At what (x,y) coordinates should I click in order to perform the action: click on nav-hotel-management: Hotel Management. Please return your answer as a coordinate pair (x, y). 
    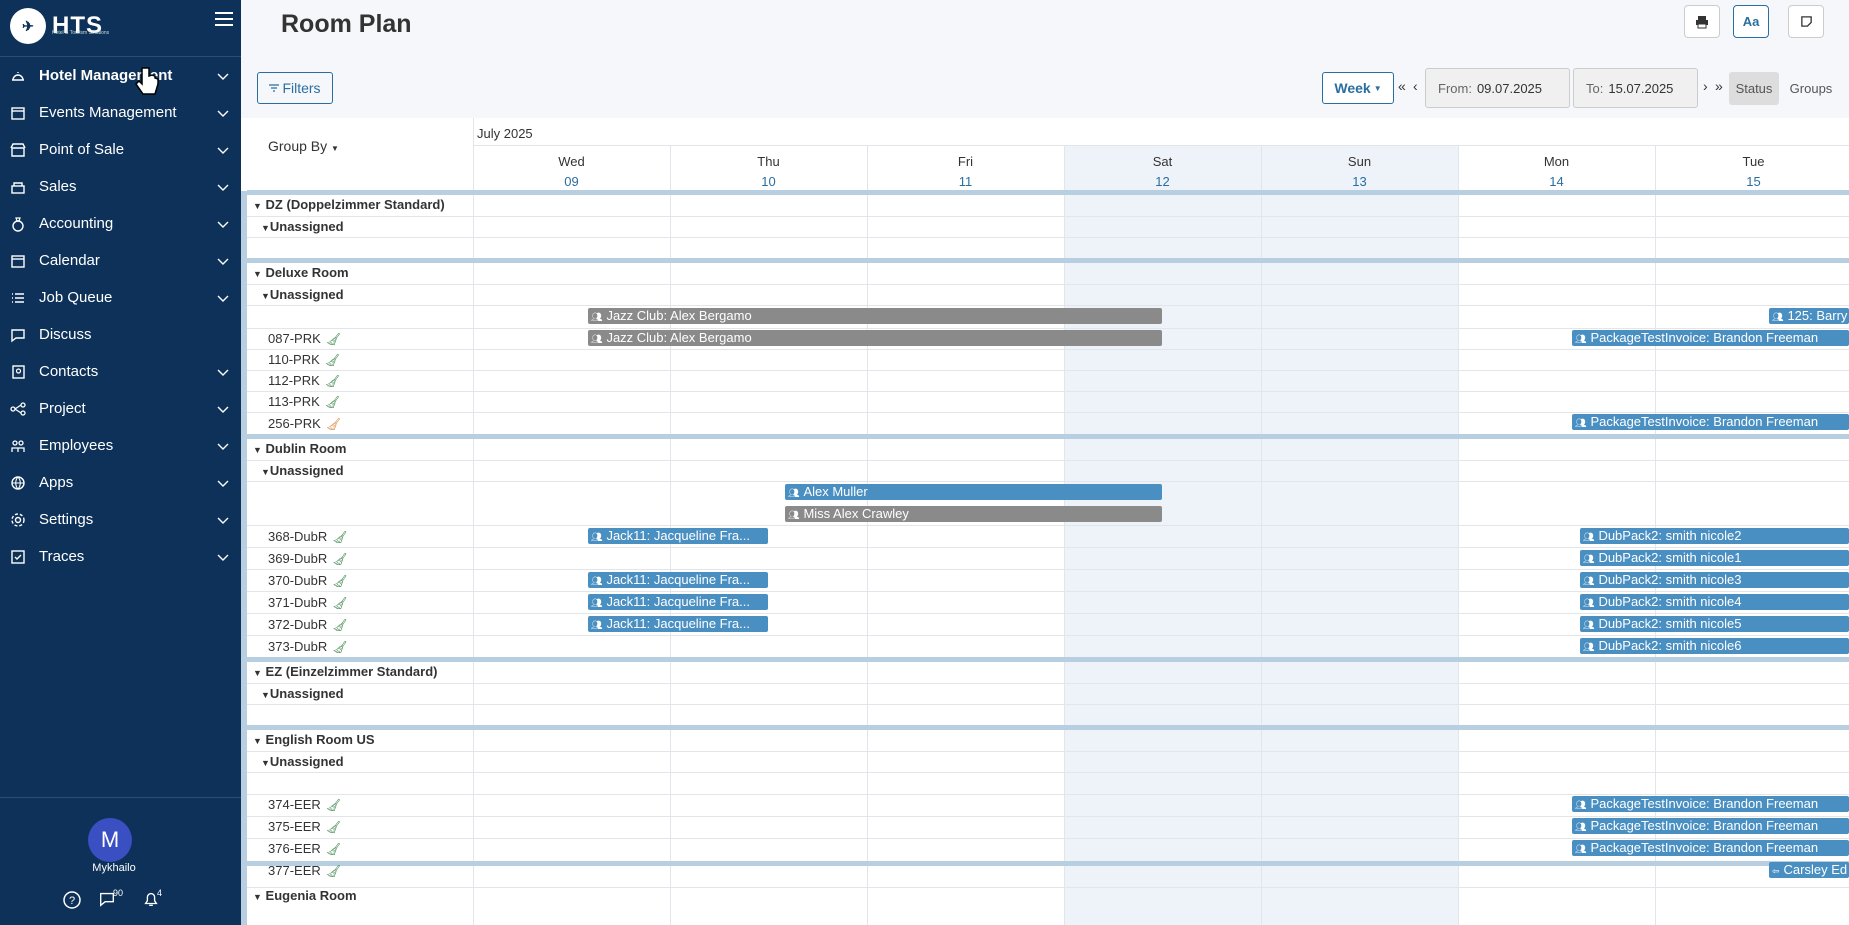
    Looking at the image, I should click on (120, 75).